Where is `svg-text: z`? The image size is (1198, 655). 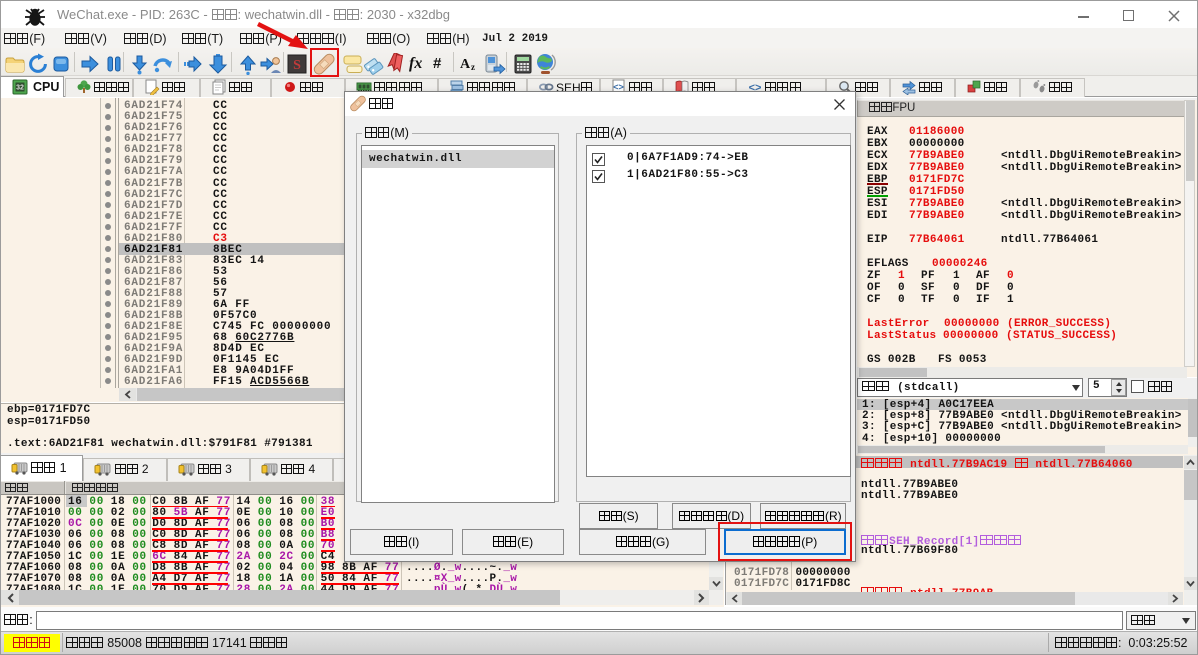
svg-text: z is located at coordinates (473, 67).